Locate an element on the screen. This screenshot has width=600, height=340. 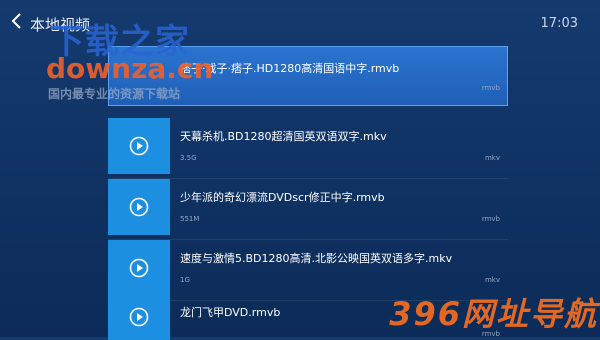
watermark-logo-en: downza.cn is located at coordinates (130, 68).